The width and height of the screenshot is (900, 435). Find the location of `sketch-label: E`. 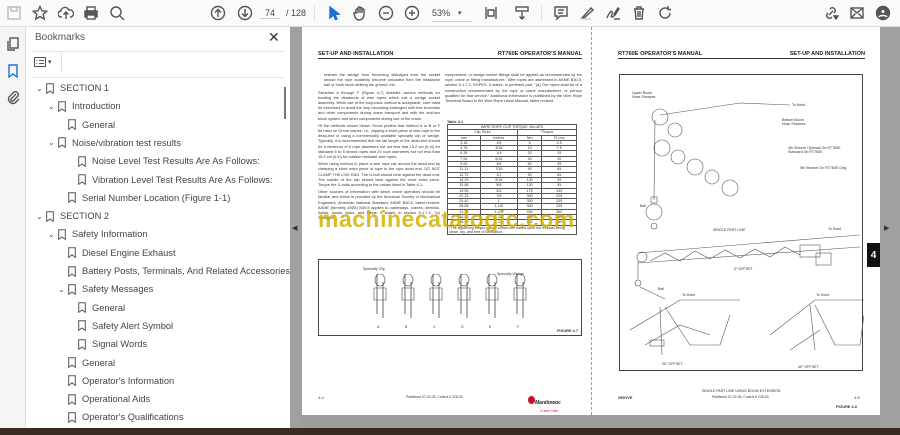

sketch-label: E is located at coordinates (490, 327).